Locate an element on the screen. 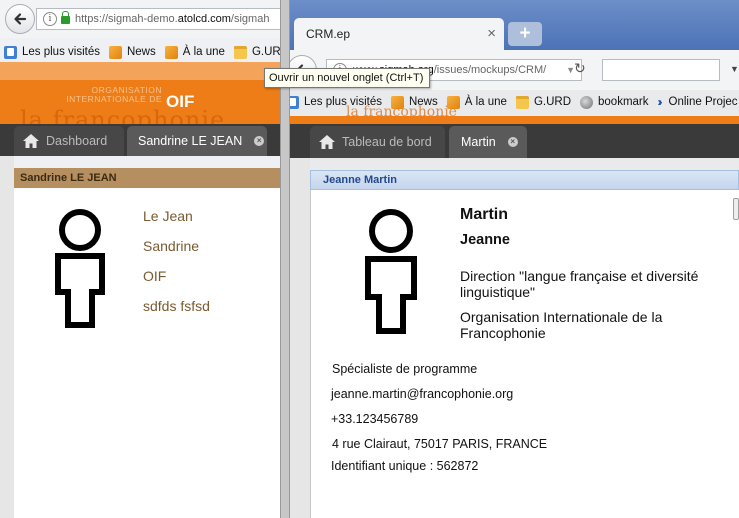 The height and width of the screenshot is (518, 739). left-navigation-bar: i https://sigmah-demo.atolcd.com/sigmah is located at coordinates (140, 19).